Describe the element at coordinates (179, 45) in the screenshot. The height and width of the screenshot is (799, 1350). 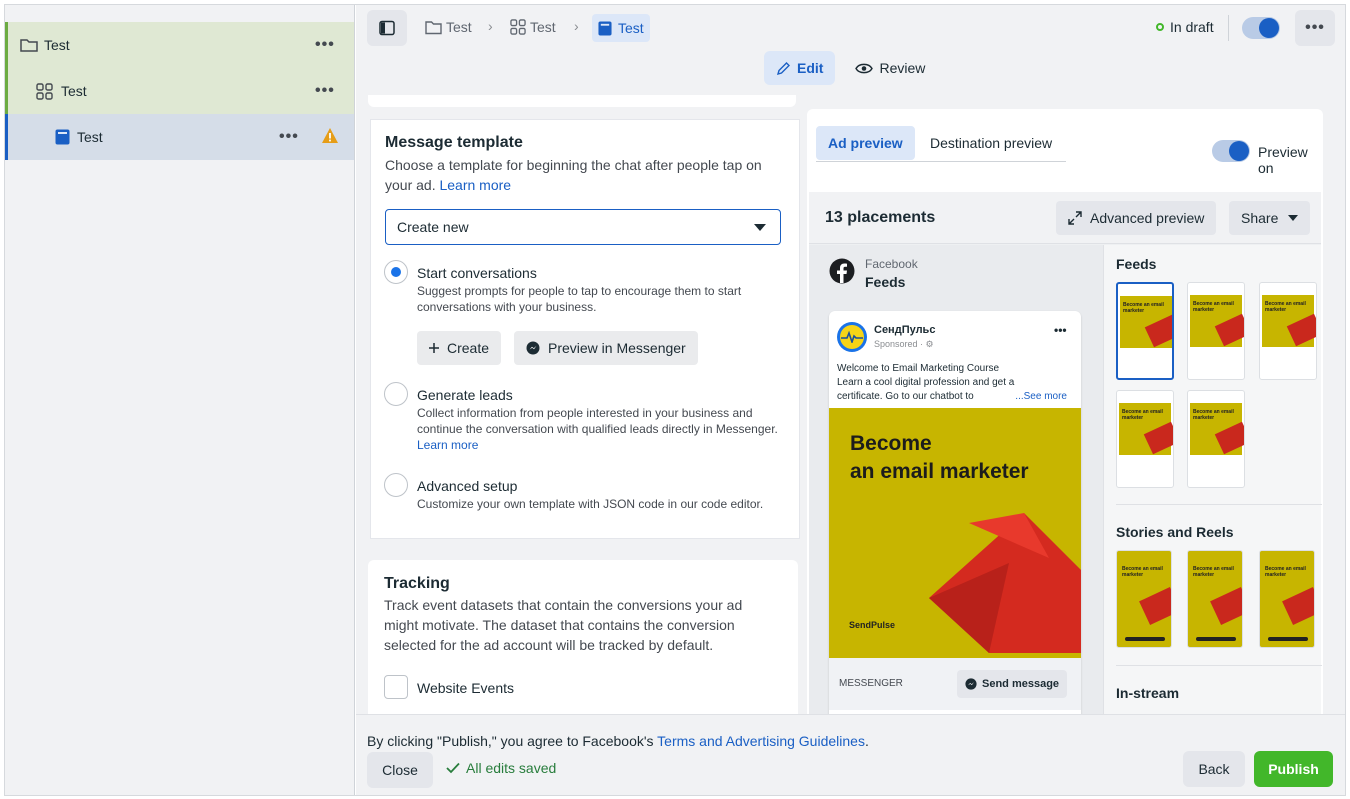
I see `tree-item-campaign: Test •••` at that location.